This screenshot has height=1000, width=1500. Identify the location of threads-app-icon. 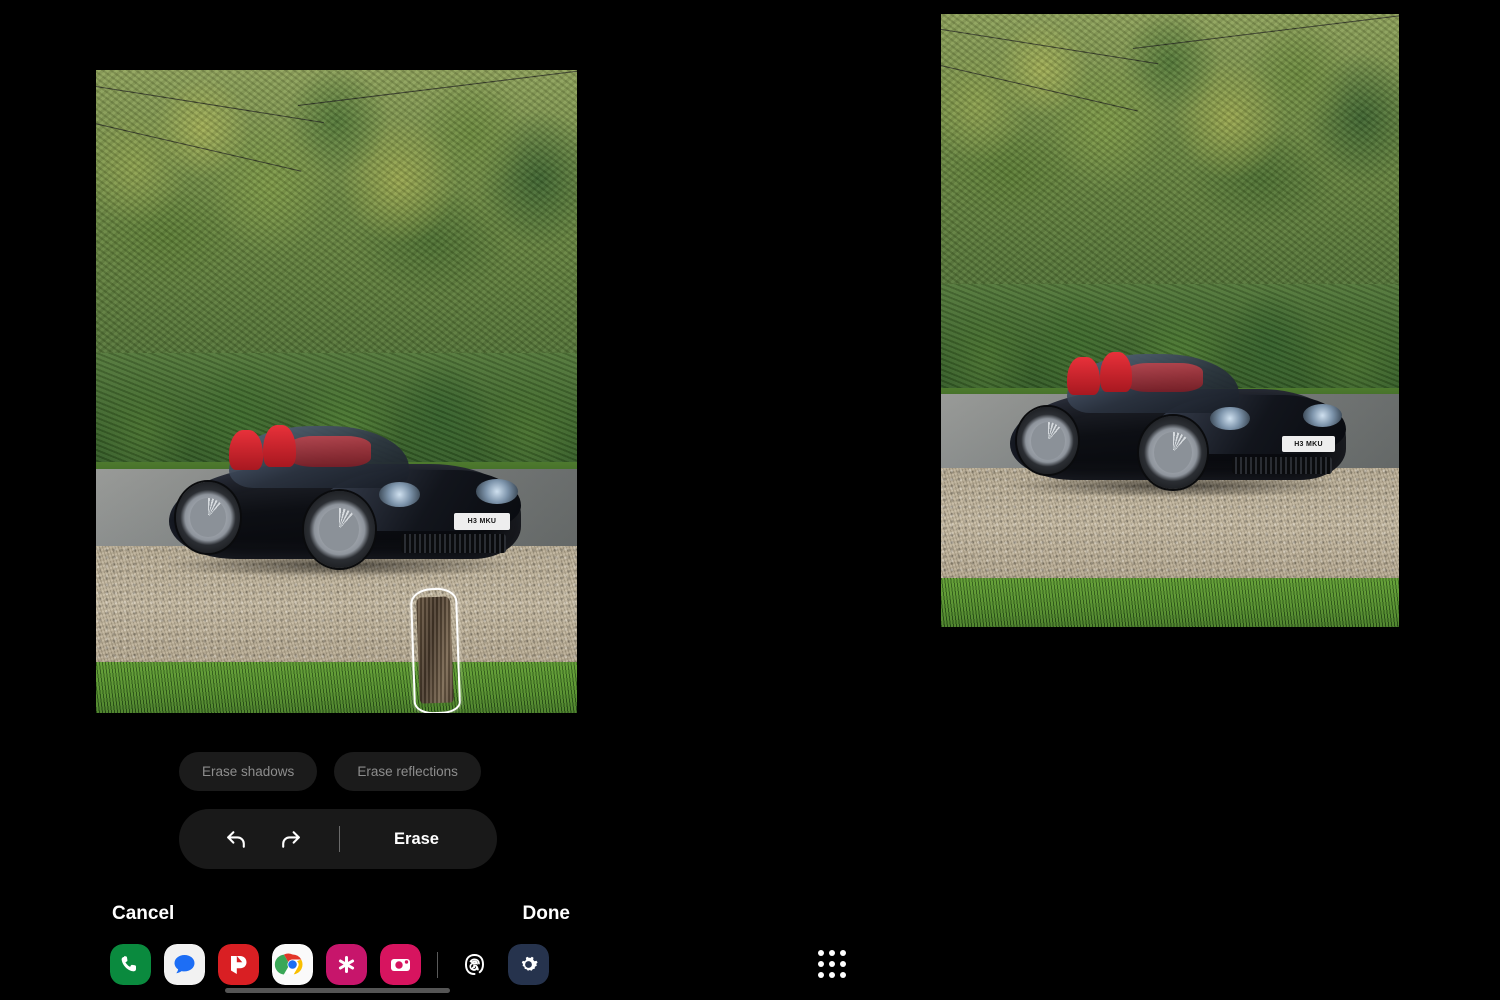
(474, 964).